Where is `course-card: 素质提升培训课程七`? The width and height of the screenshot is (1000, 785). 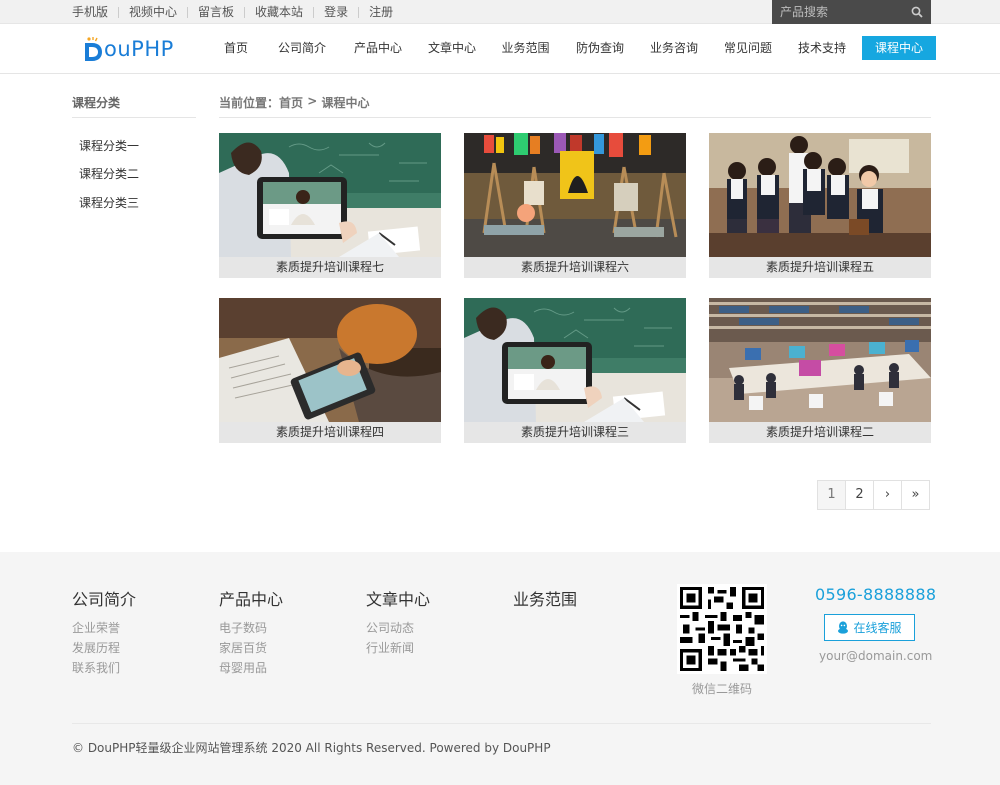 course-card: 素质提升培训课程七 is located at coordinates (330, 205).